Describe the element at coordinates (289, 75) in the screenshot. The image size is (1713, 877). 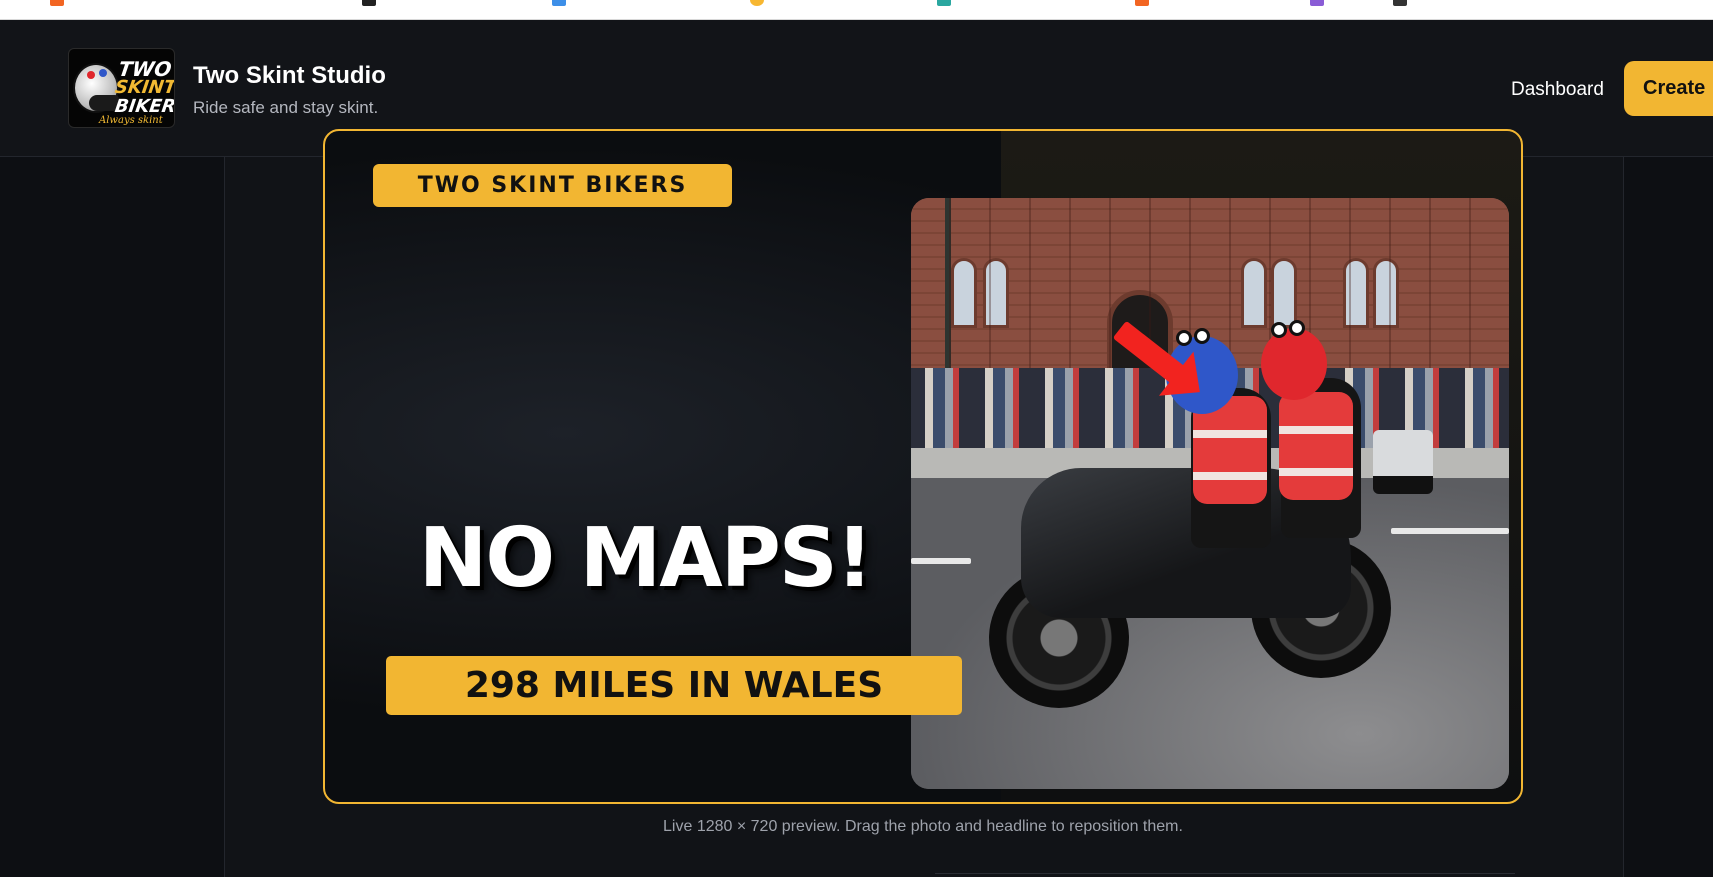
I see `brand-title: Two Skint Studio` at that location.